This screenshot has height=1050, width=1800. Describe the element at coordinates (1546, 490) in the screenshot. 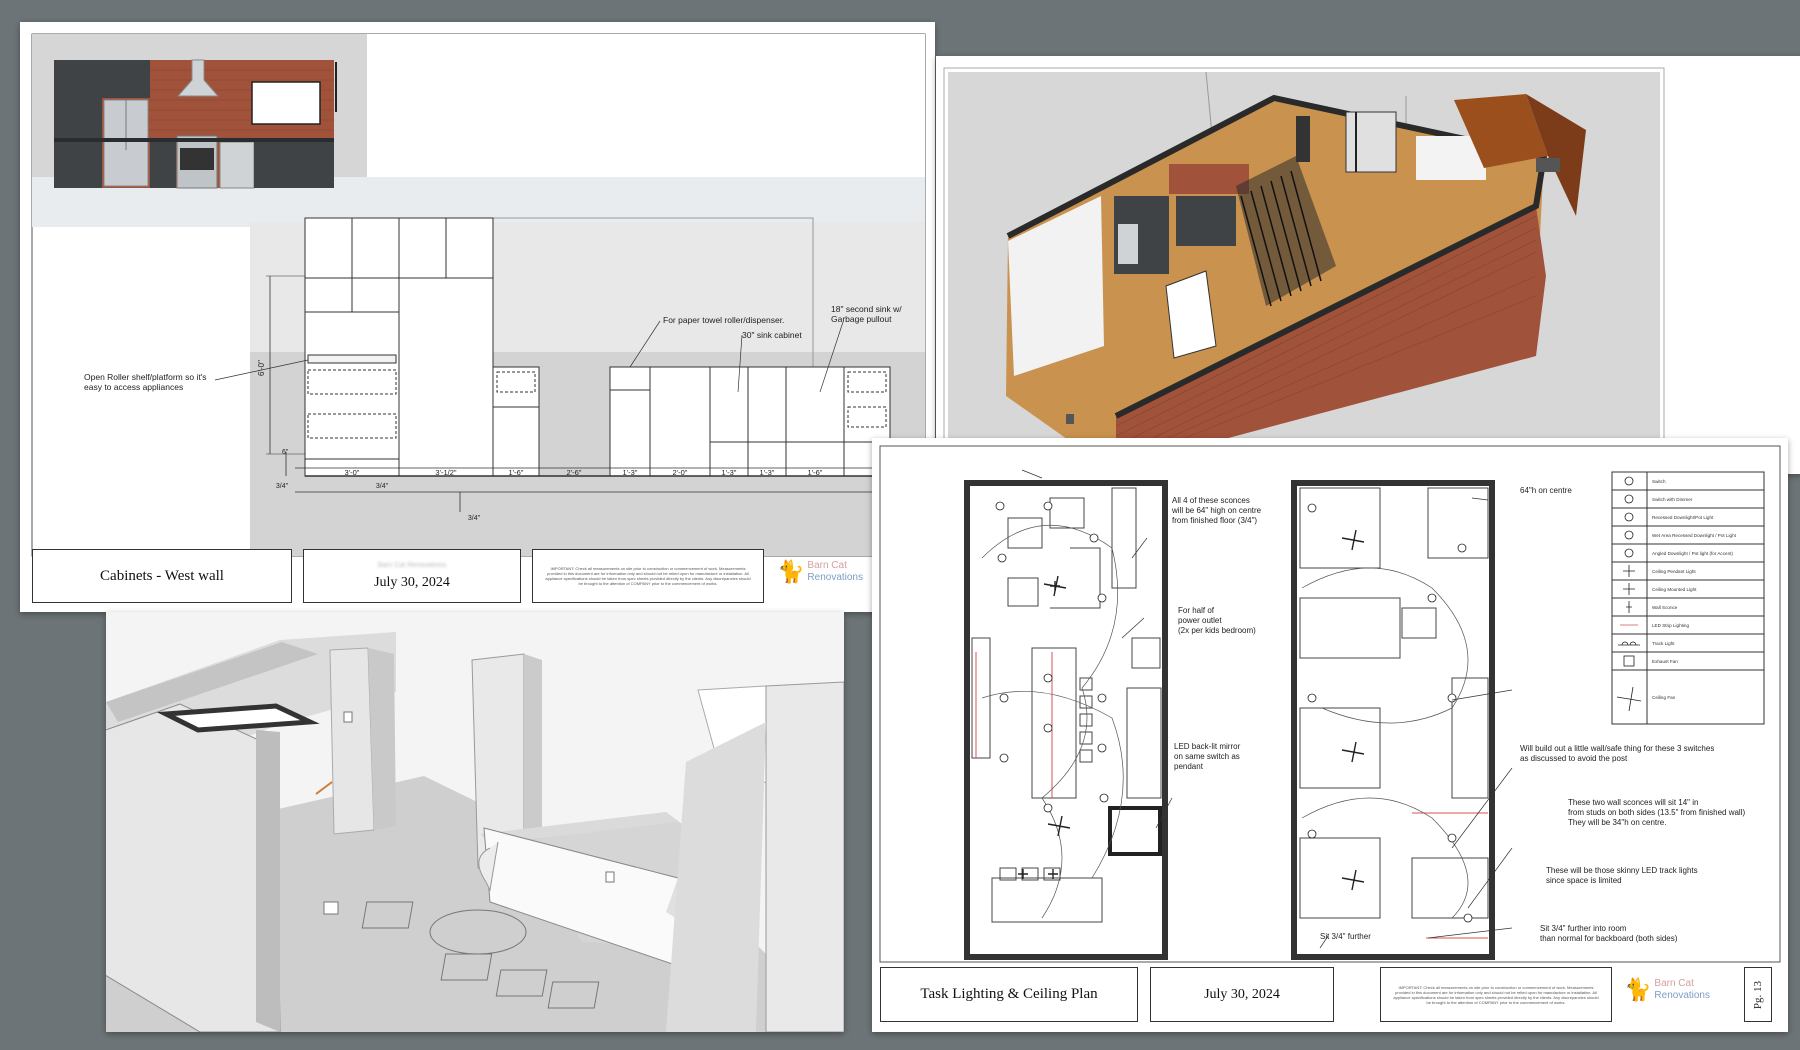

I see `note-on-centre: 64"h on centre` at that location.